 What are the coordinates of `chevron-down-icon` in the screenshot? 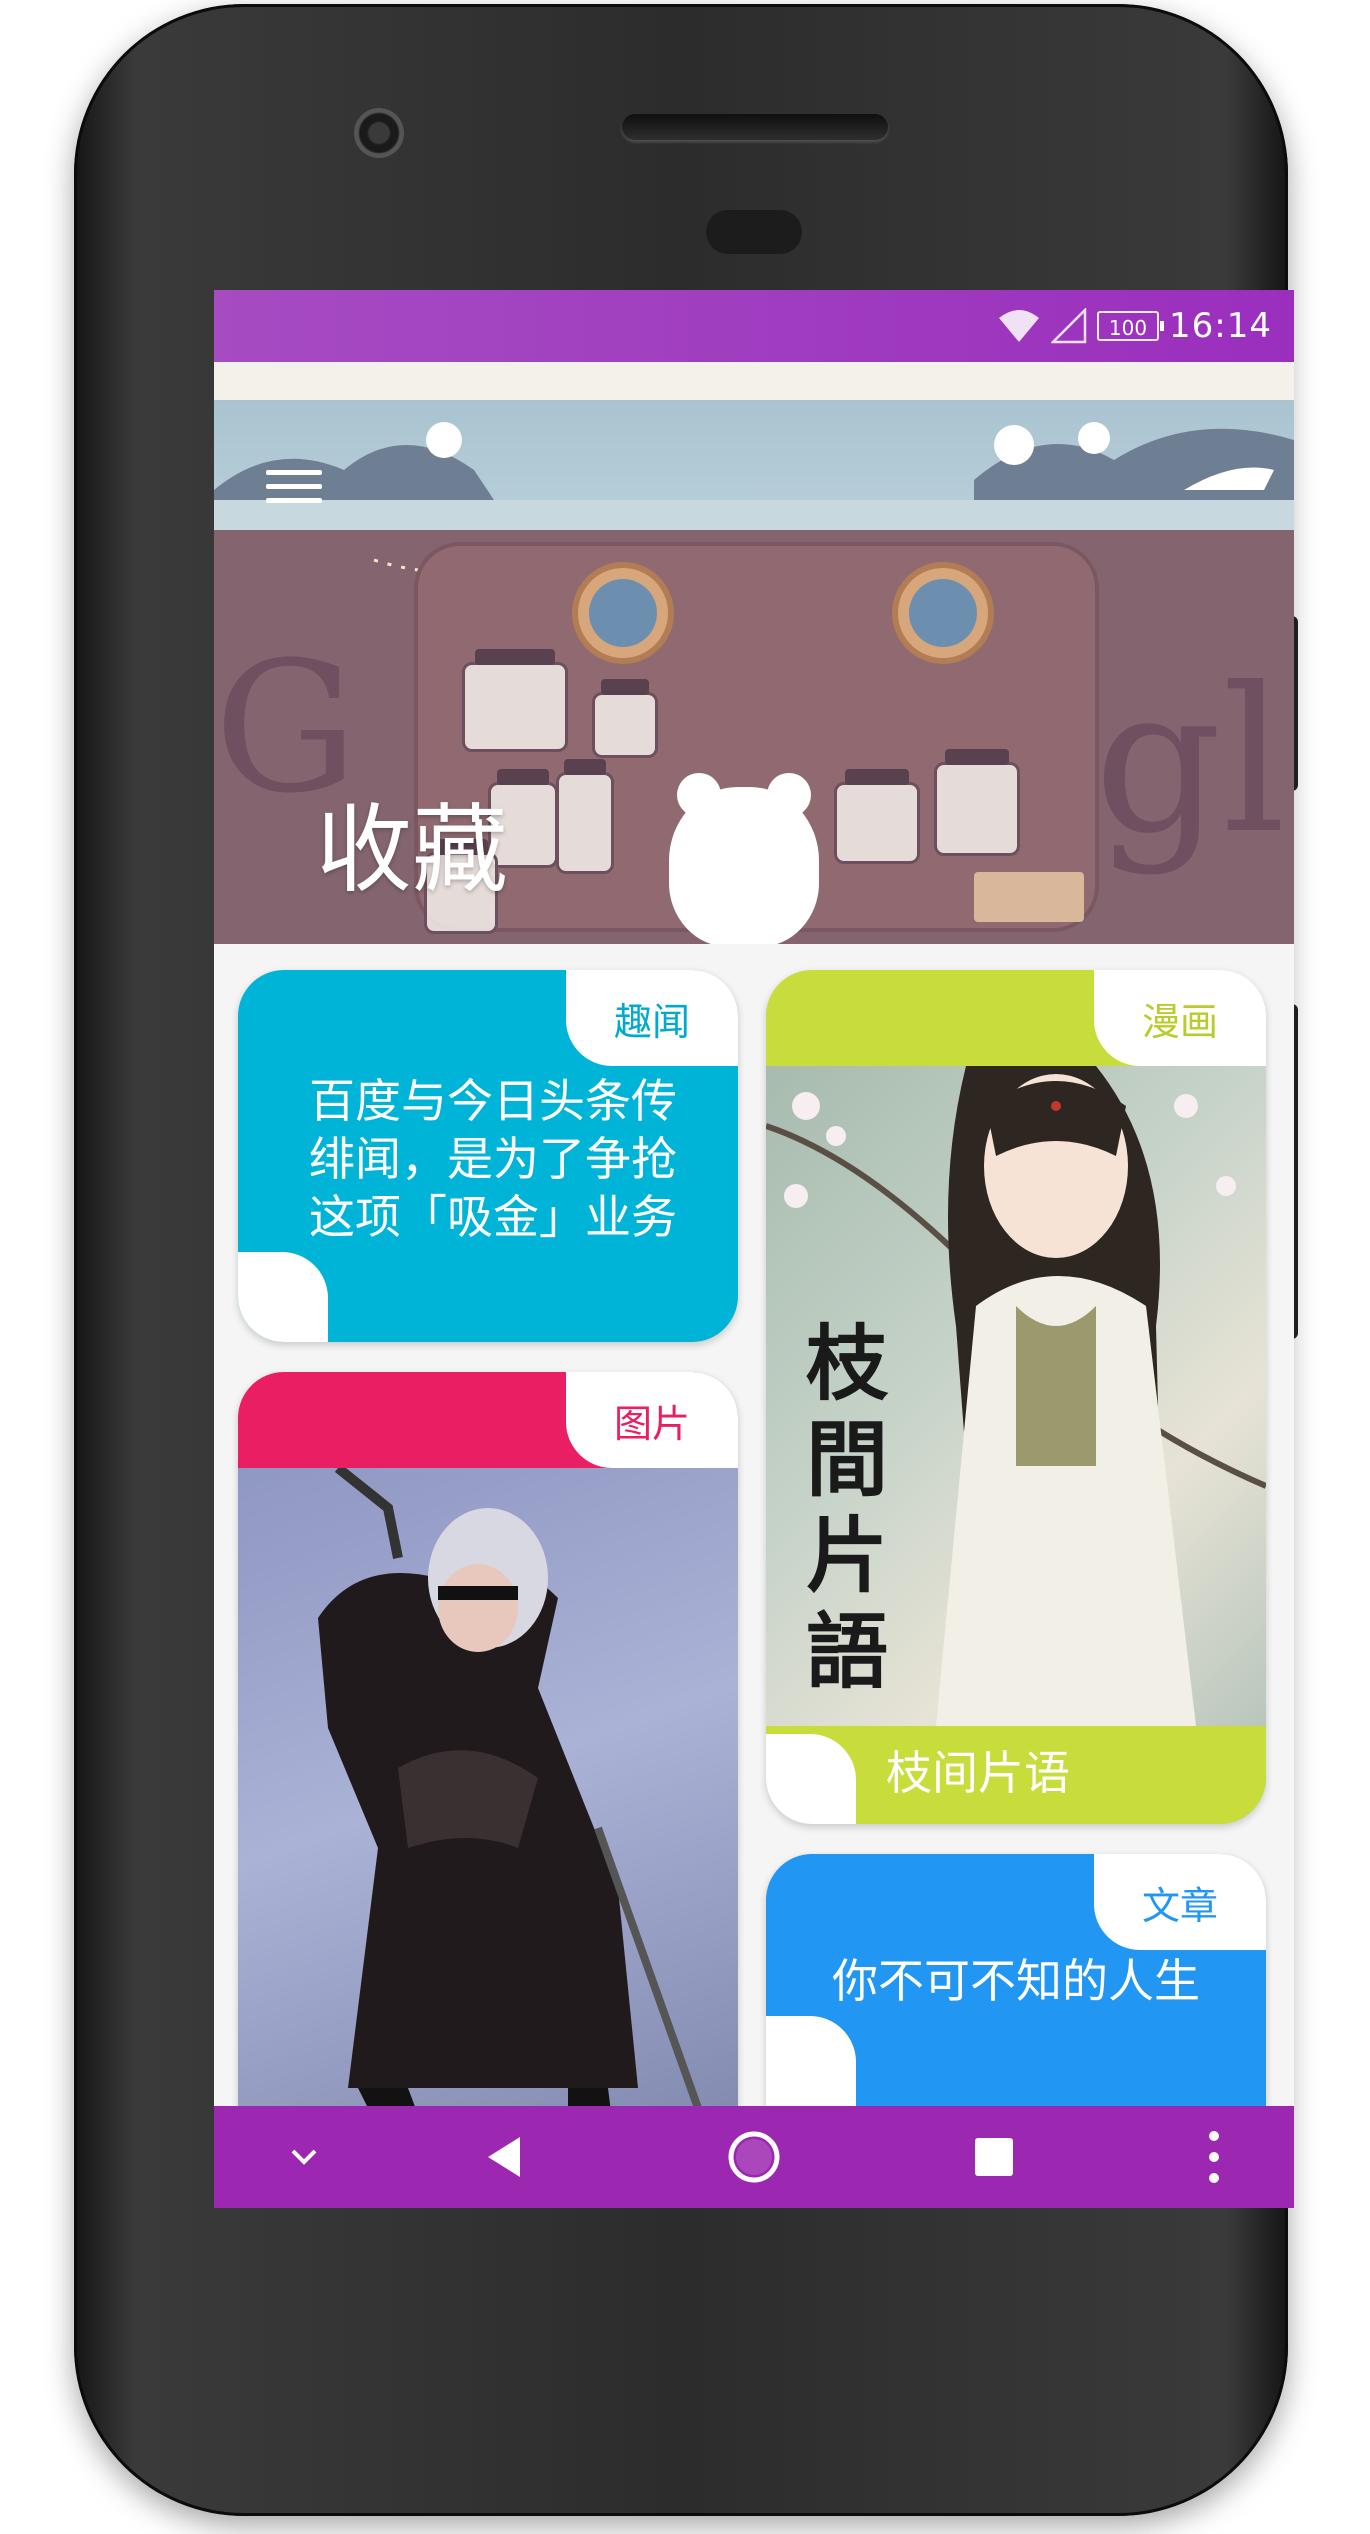 It's located at (304, 2157).